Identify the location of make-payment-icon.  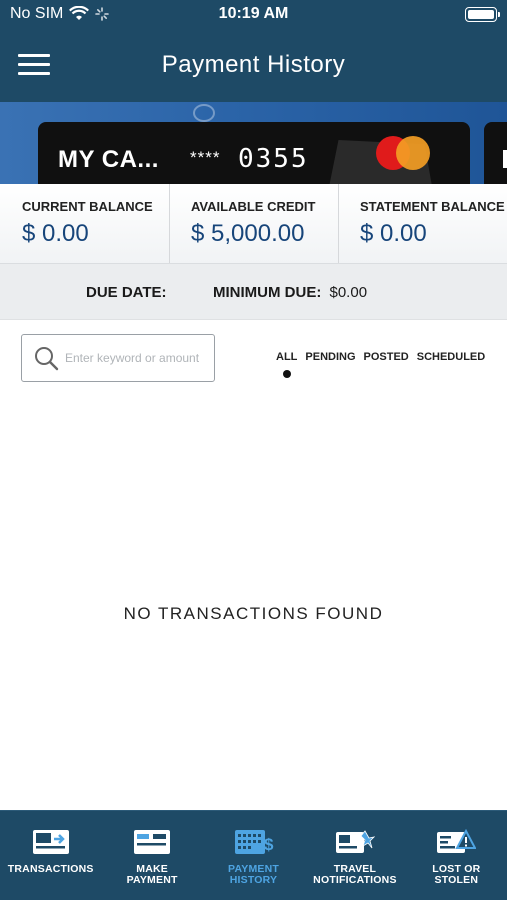
(152, 842).